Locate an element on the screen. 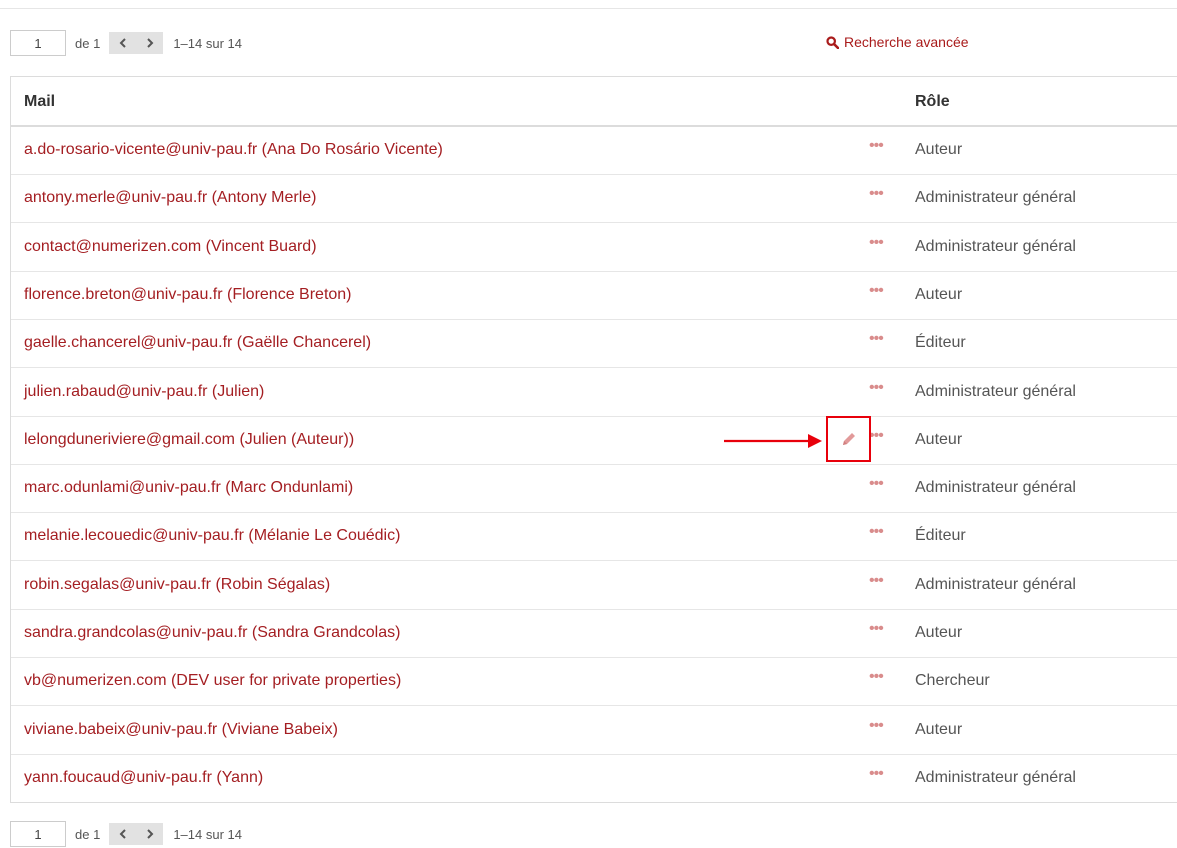  advanced-search-label: Recherche avancée is located at coordinates (906, 42).